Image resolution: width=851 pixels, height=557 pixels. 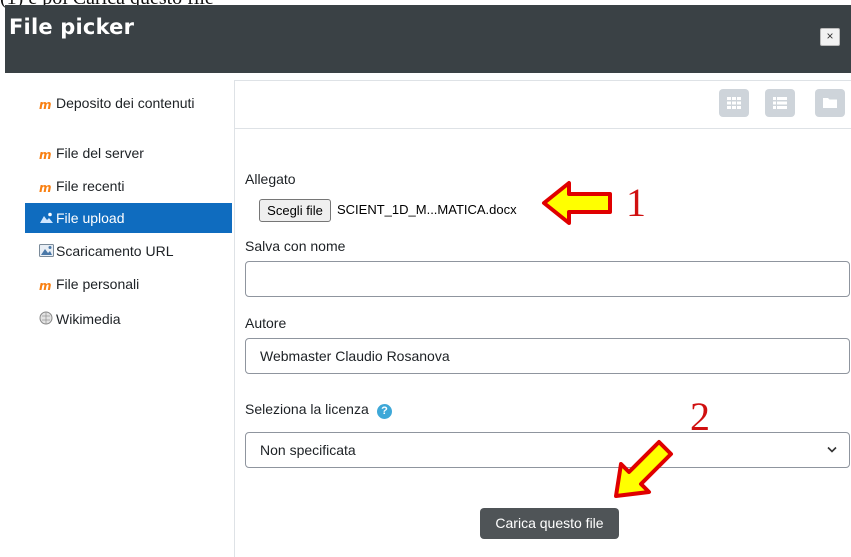 What do you see at coordinates (547, 450) in the screenshot?
I see `license-select: Non specificata` at bounding box center [547, 450].